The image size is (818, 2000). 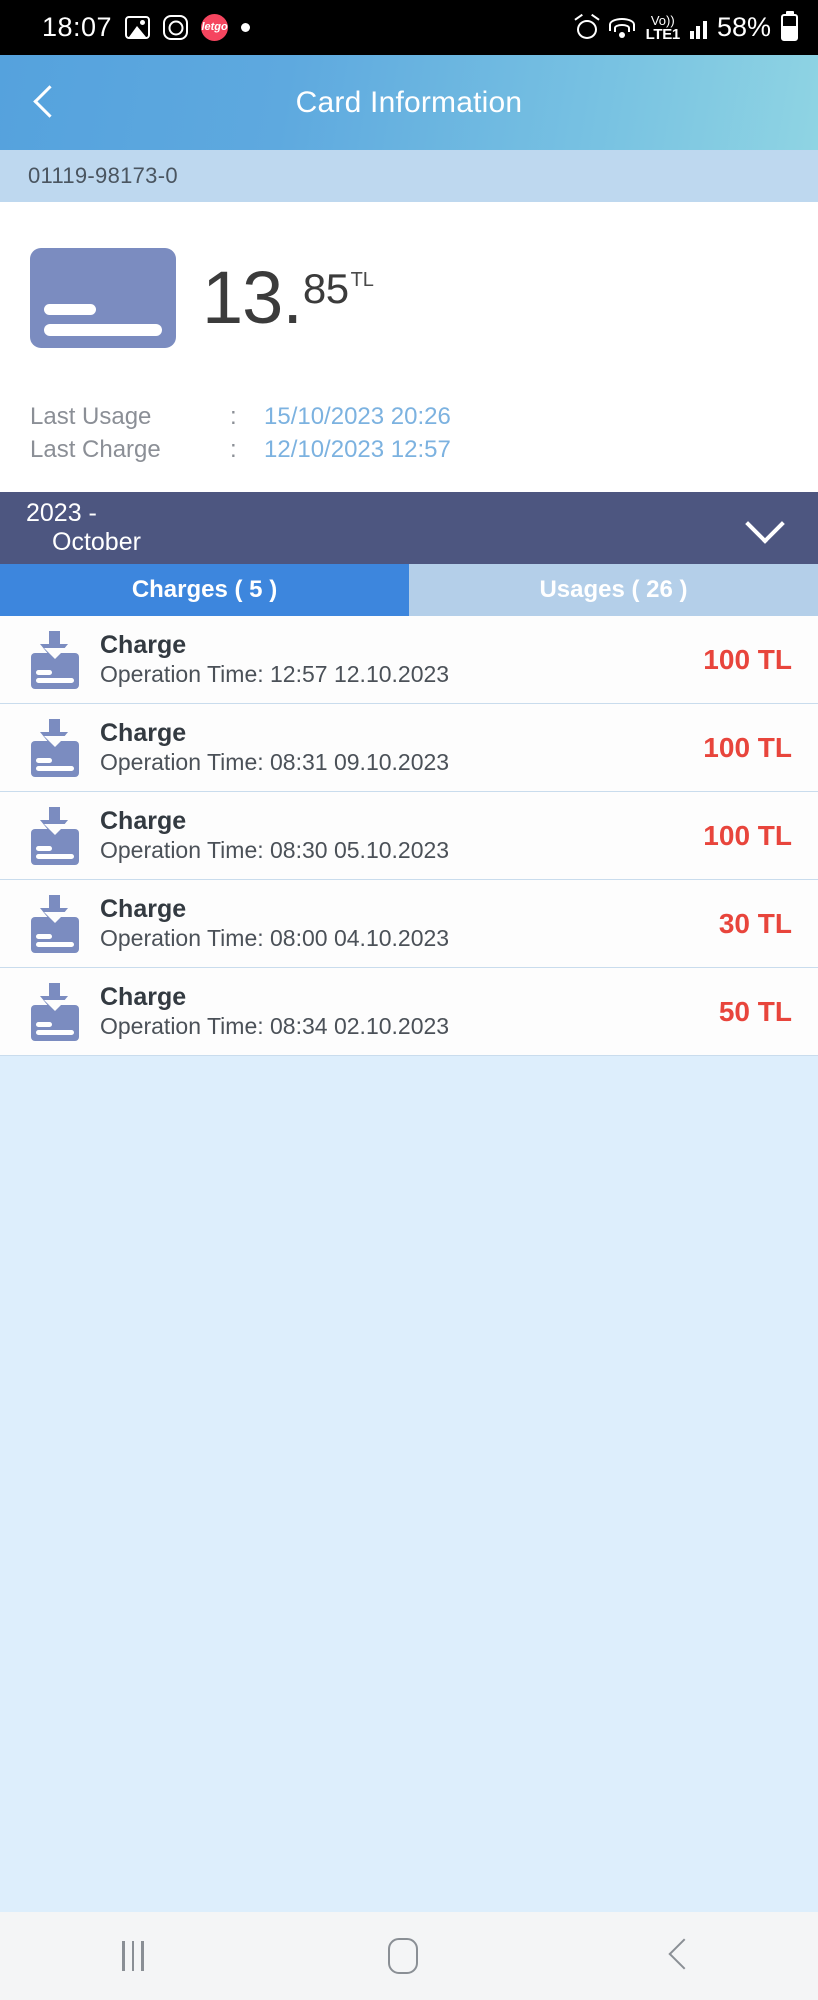 What do you see at coordinates (103, 175) in the screenshot?
I see `card-number-label: 01119-98173-0` at bounding box center [103, 175].